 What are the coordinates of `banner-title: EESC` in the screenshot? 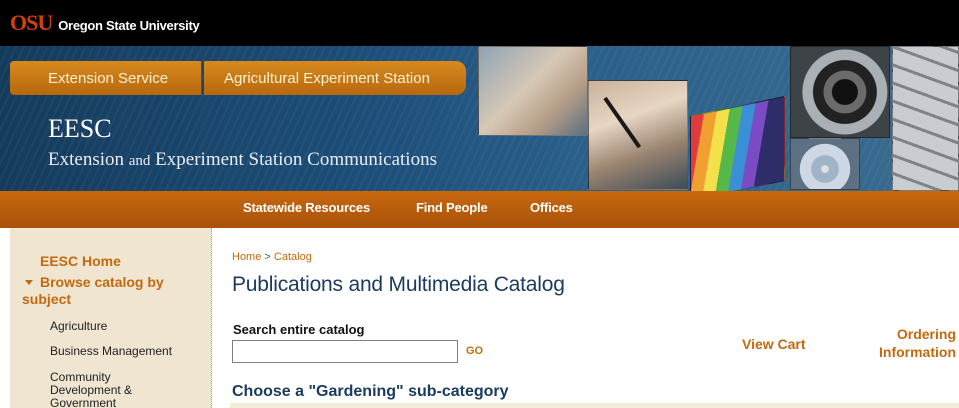 It's located at (80, 128).